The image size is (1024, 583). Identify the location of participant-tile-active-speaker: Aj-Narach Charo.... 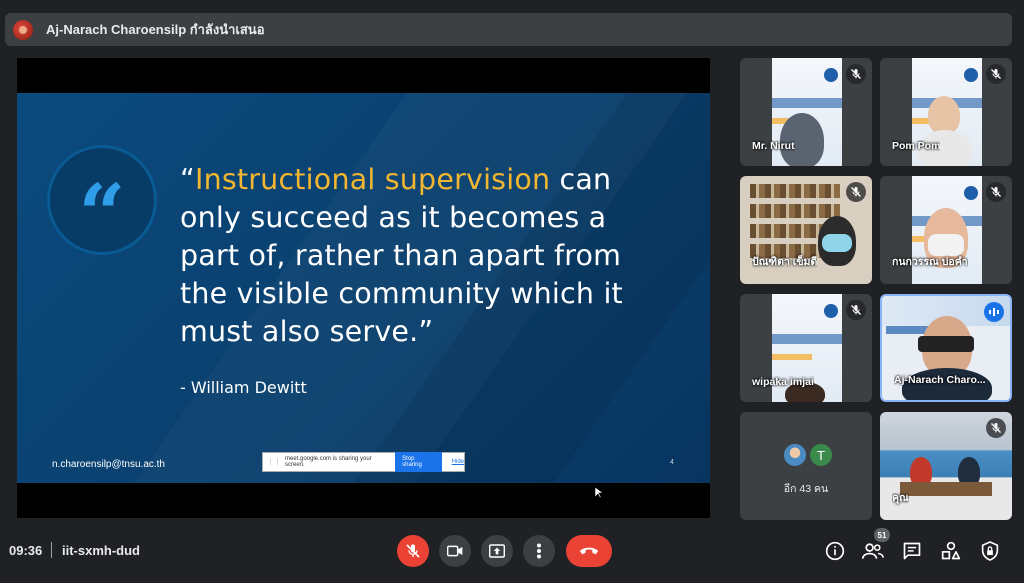
(946, 348).